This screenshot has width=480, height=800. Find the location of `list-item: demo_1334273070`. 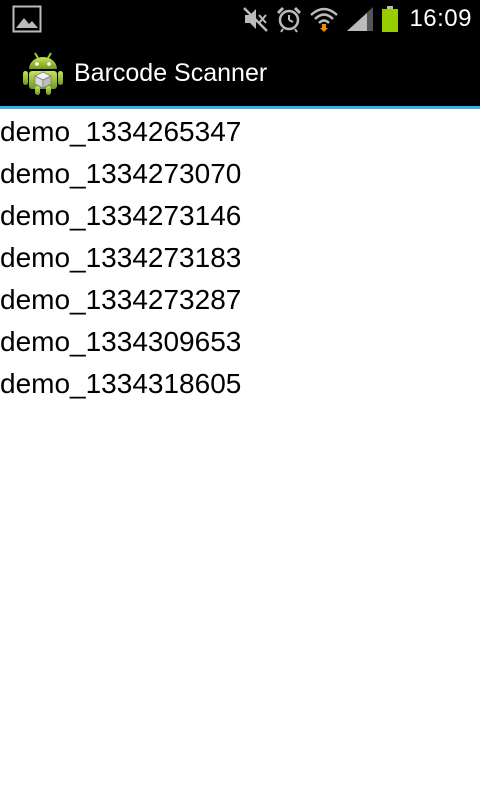

list-item: demo_1334273070 is located at coordinates (240, 174).